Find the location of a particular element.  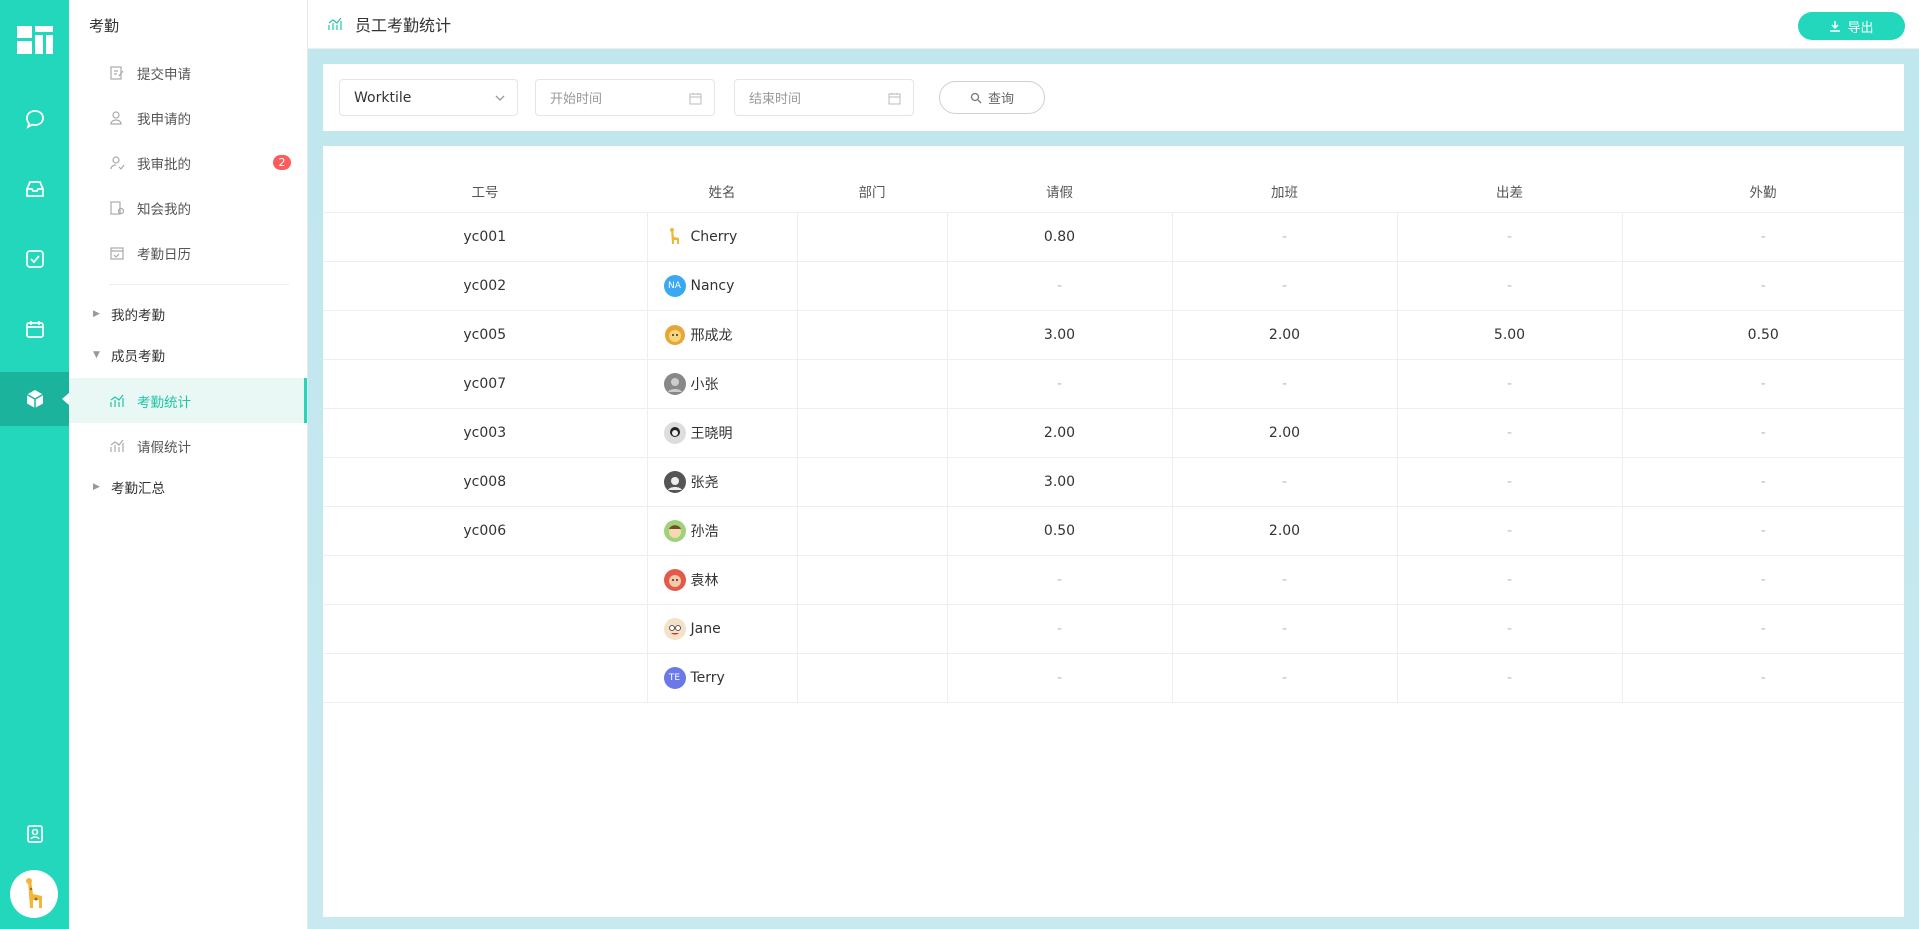

end-date-input: 结束时间 is located at coordinates (824, 97).